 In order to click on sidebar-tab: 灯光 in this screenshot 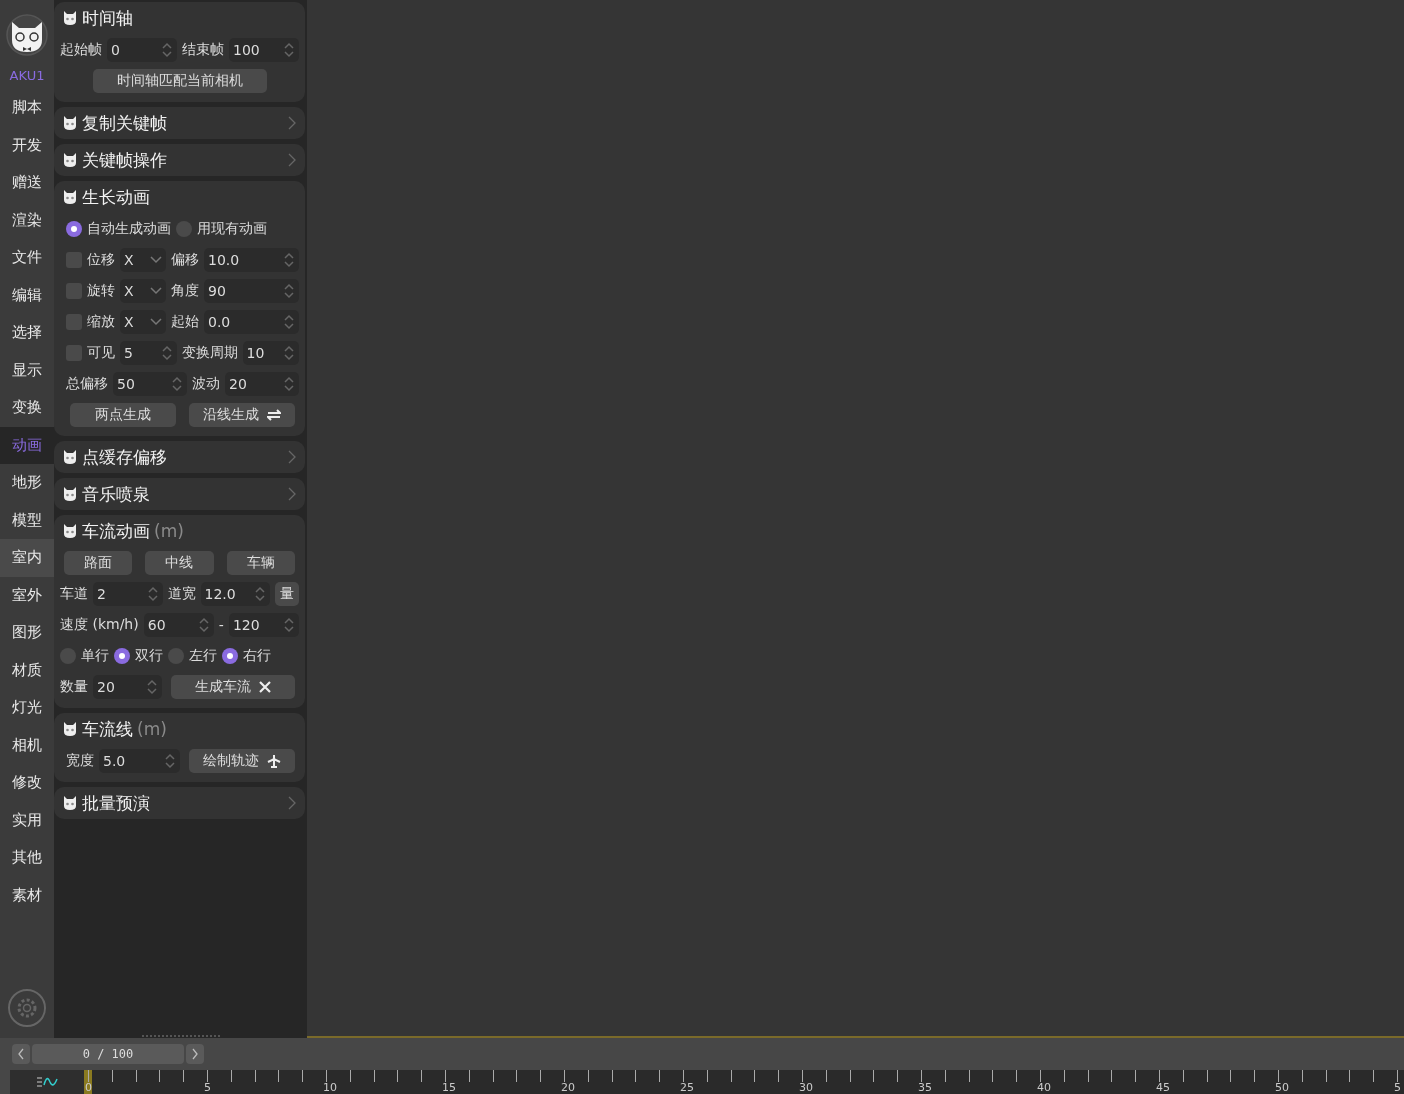, I will do `click(27, 708)`.